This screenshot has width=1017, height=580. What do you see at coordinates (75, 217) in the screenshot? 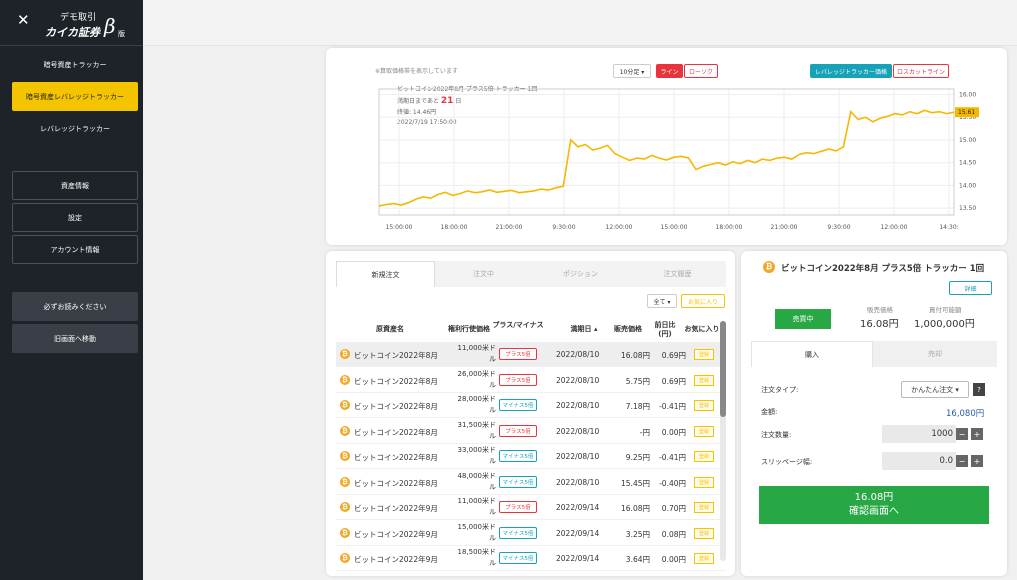
I see `sidebar-item-settings: 設定` at bounding box center [75, 217].